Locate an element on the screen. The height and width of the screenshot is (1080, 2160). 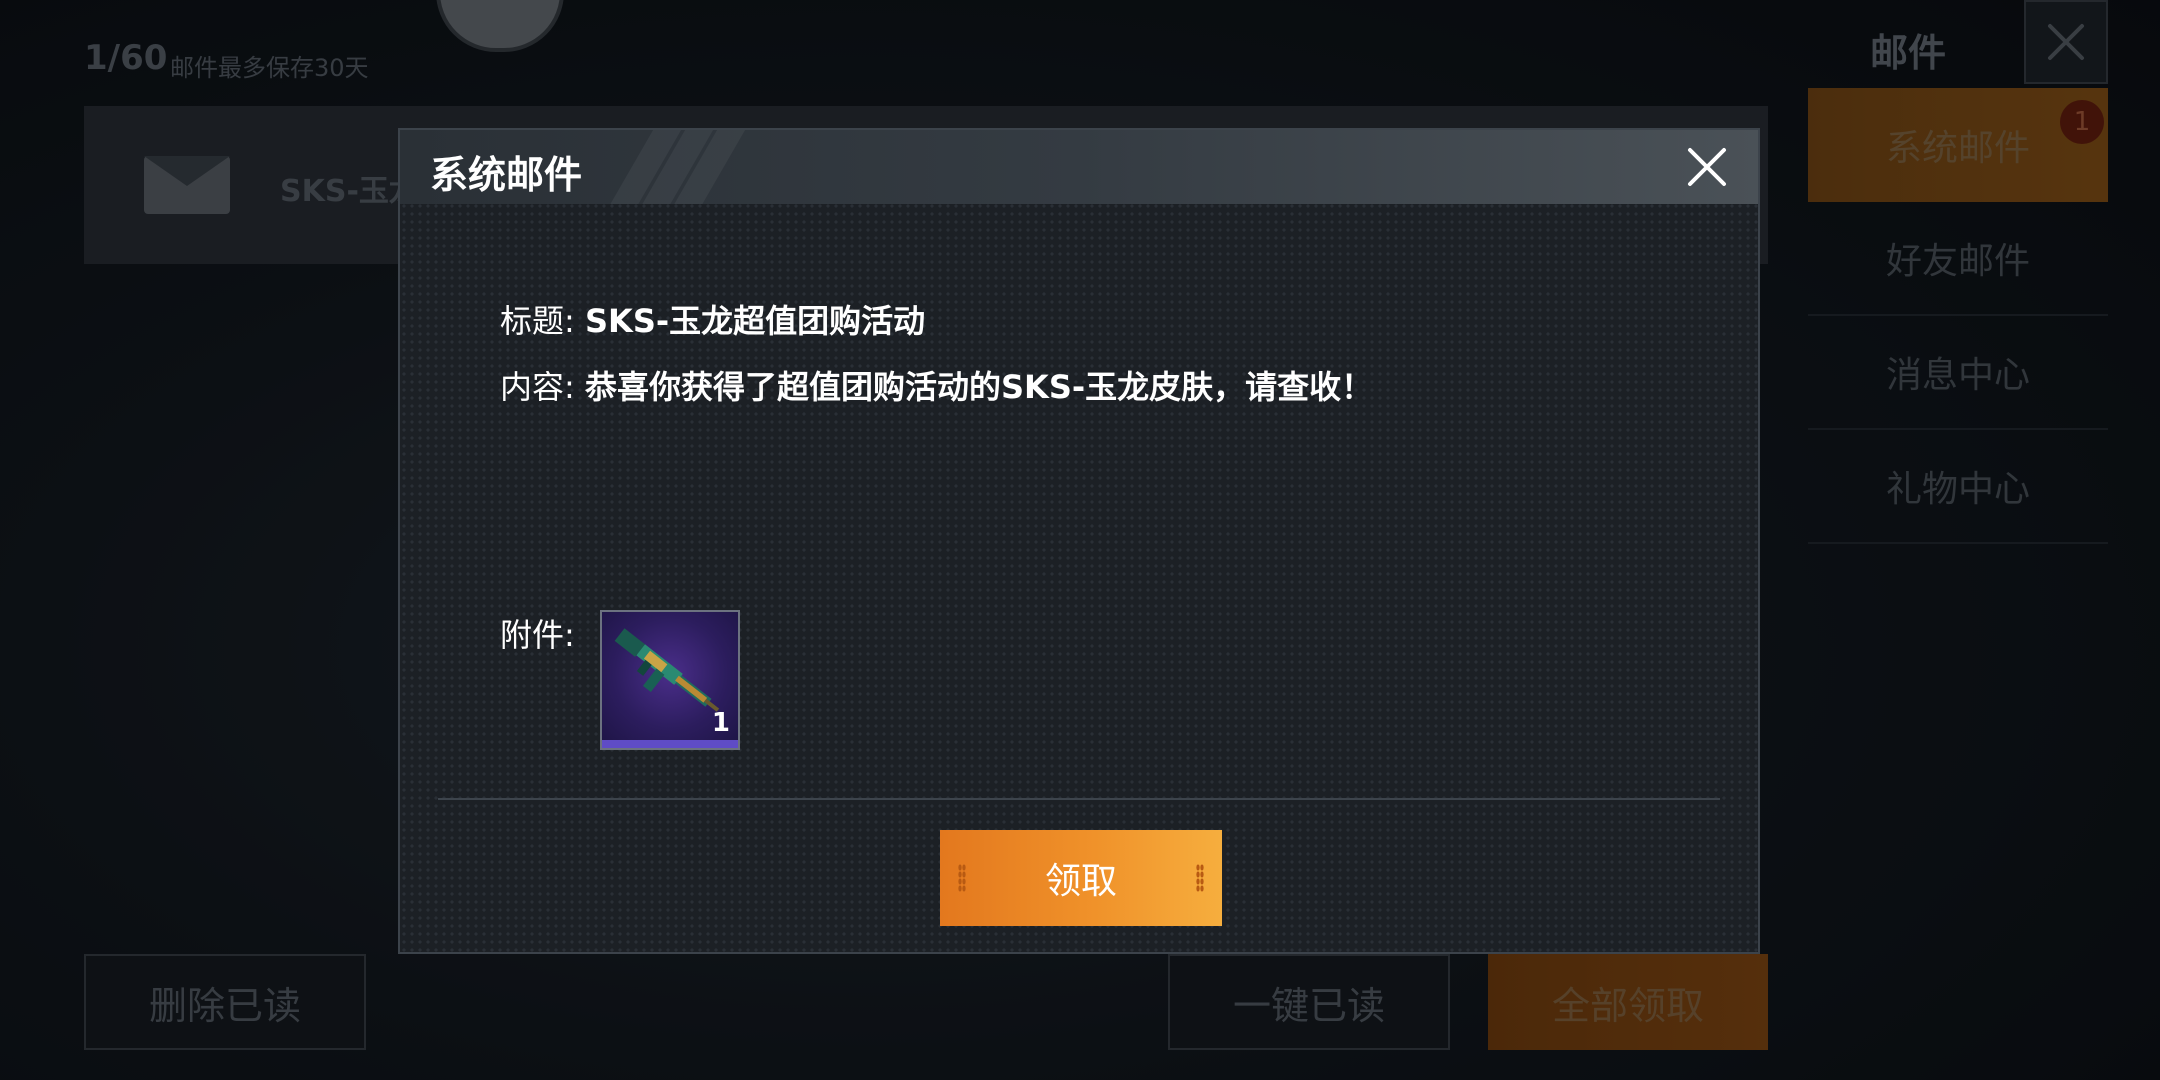
dialog-header: 系统邮件 is located at coordinates (1079, 167).